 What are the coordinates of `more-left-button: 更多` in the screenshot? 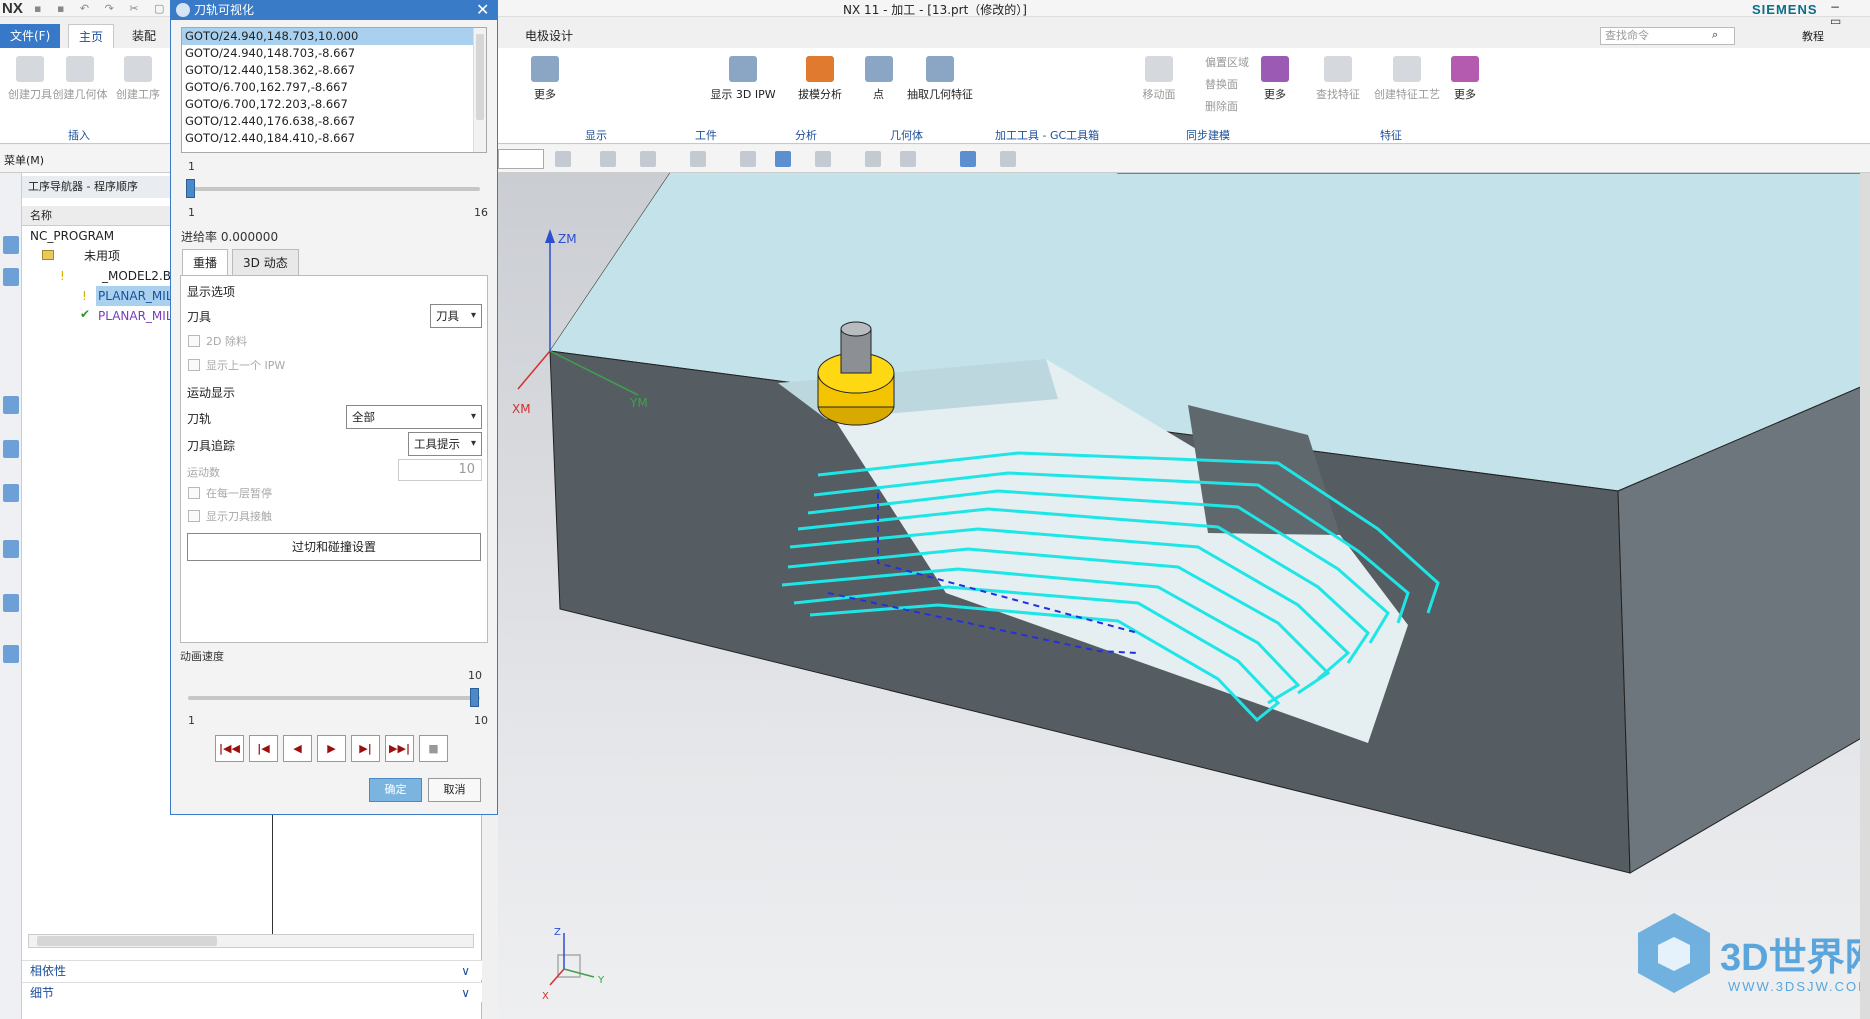 It's located at (545, 79).